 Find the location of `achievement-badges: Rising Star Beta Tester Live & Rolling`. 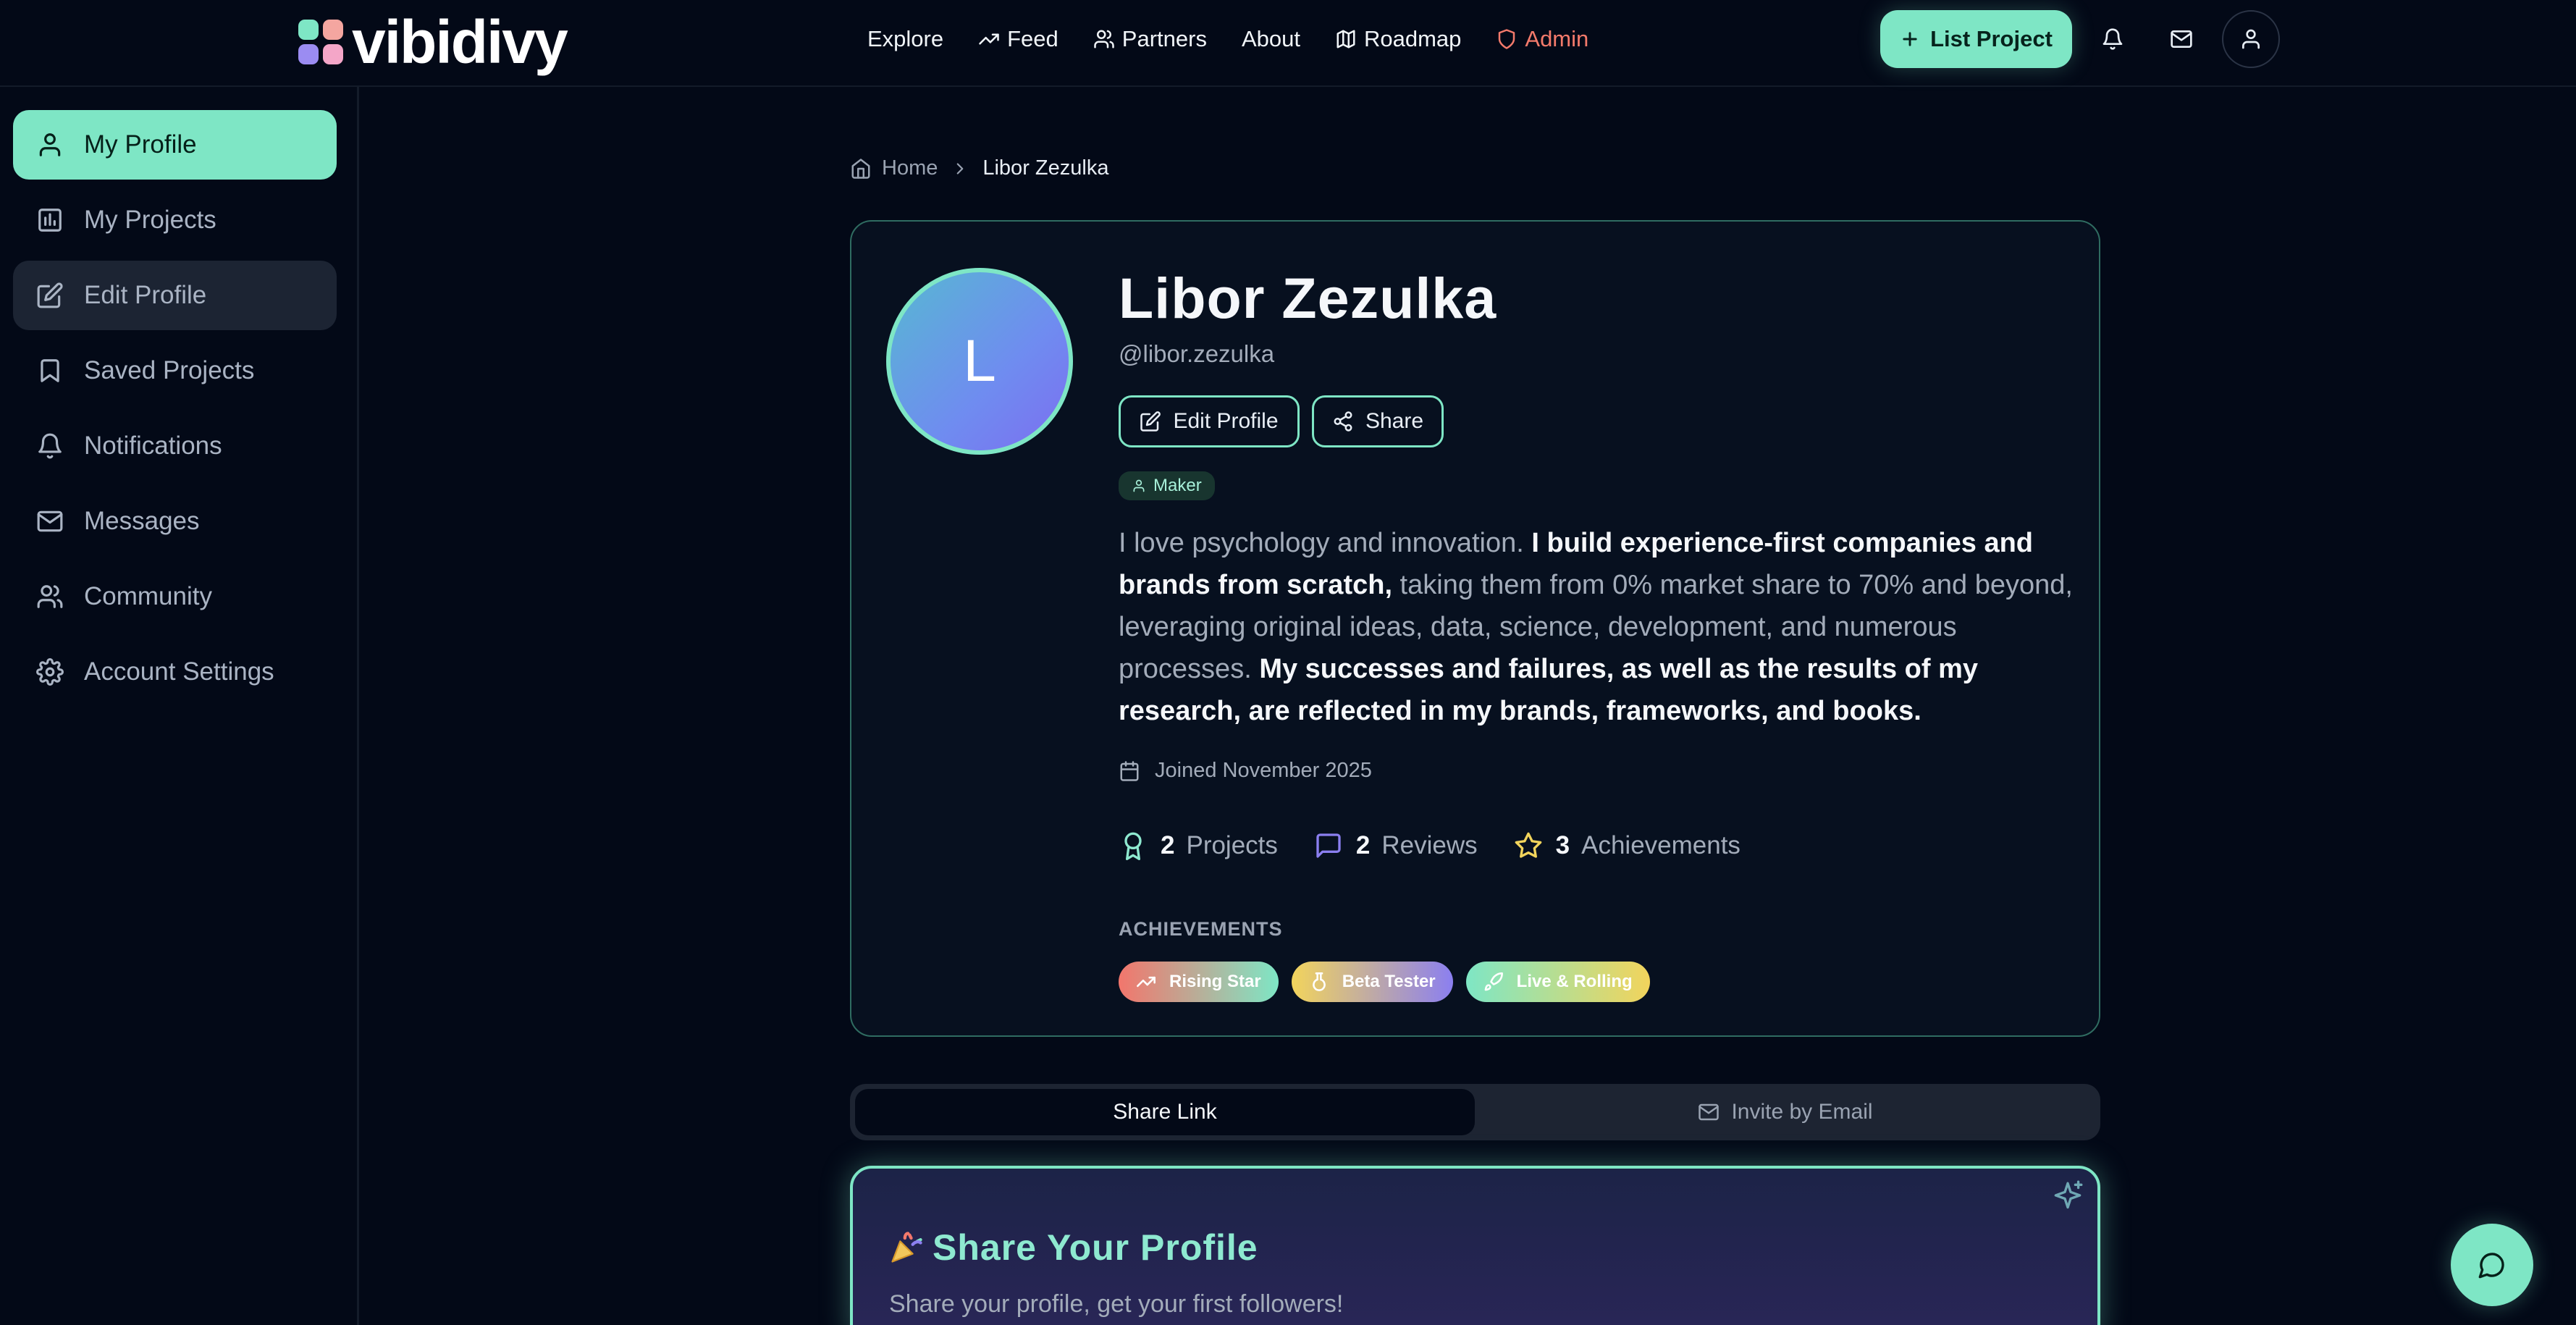

achievement-badges: Rising Star Beta Tester Live & Rolling is located at coordinates (1391, 982).